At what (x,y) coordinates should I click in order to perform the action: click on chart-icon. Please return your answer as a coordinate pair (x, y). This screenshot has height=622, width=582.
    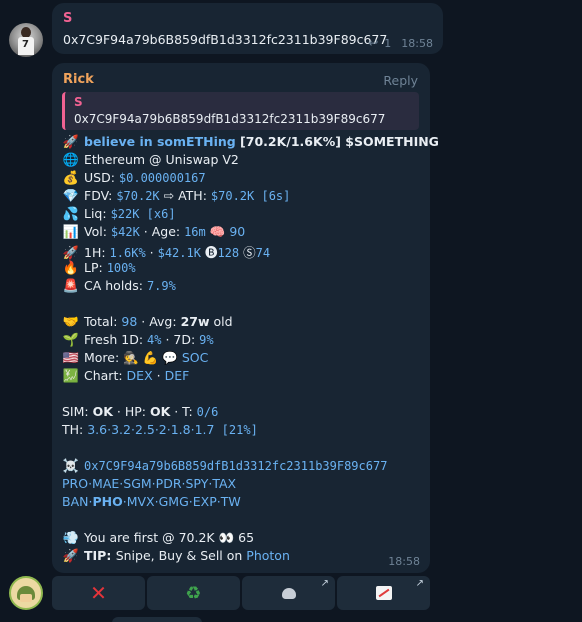
    Looking at the image, I should click on (383, 593).